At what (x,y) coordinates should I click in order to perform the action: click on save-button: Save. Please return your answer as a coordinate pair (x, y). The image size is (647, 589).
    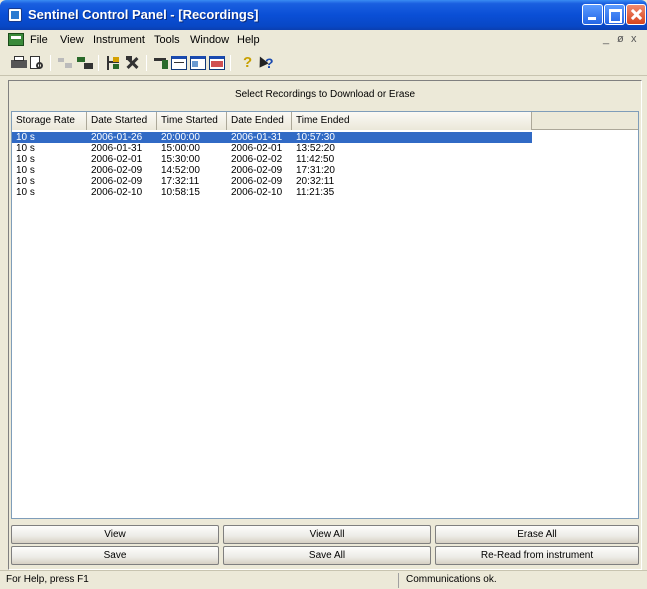
    Looking at the image, I should click on (115, 555).